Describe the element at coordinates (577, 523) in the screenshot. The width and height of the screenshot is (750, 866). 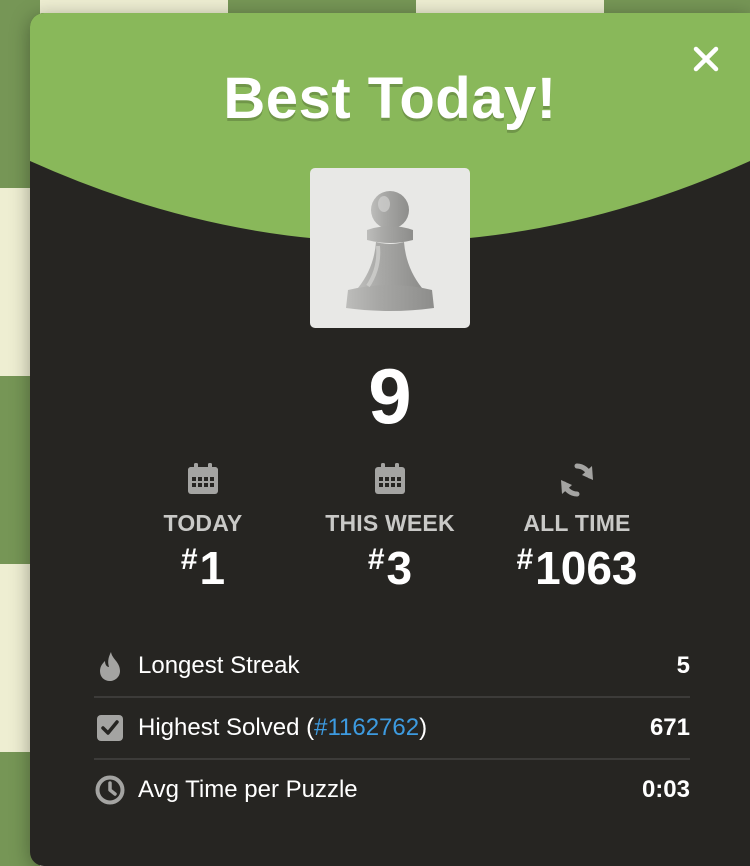
I see `rank-label: ALL TIME` at that location.